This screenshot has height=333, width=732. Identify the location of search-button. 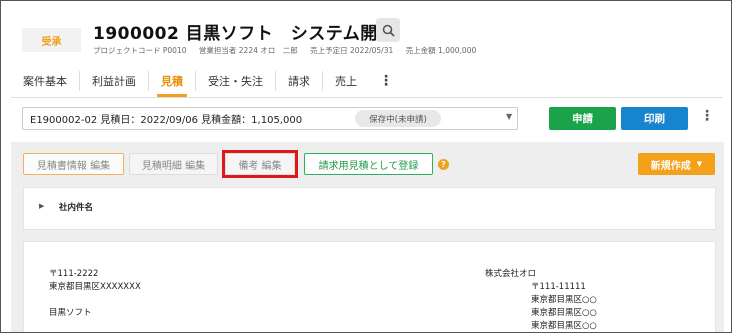
(388, 30).